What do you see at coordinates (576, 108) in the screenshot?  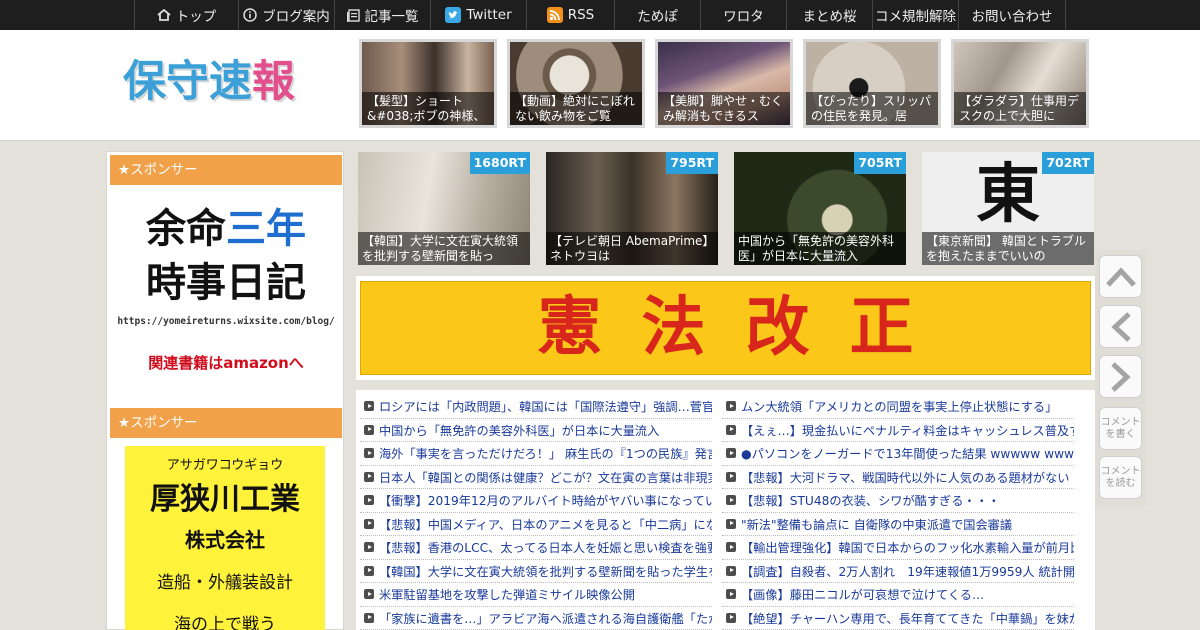 I see `header-thumb-caption: 【動画】絶対にこぼれない飲み物をご覧` at bounding box center [576, 108].